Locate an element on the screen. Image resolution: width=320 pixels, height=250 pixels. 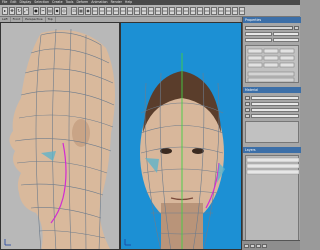
transform-grid is located at coordinates (271, 65).